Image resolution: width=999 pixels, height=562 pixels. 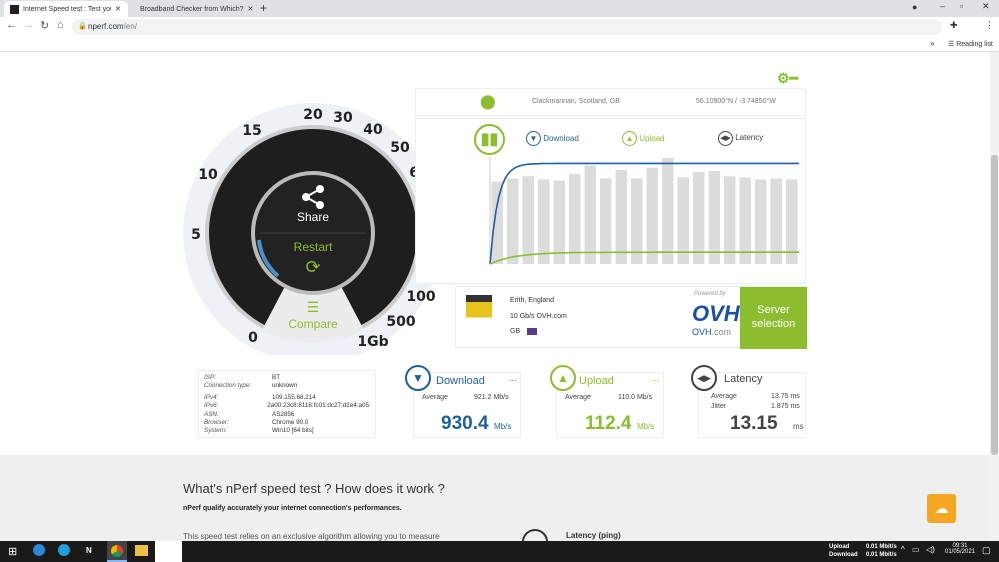 I want to click on download-title: Download, so click(x=460, y=381).